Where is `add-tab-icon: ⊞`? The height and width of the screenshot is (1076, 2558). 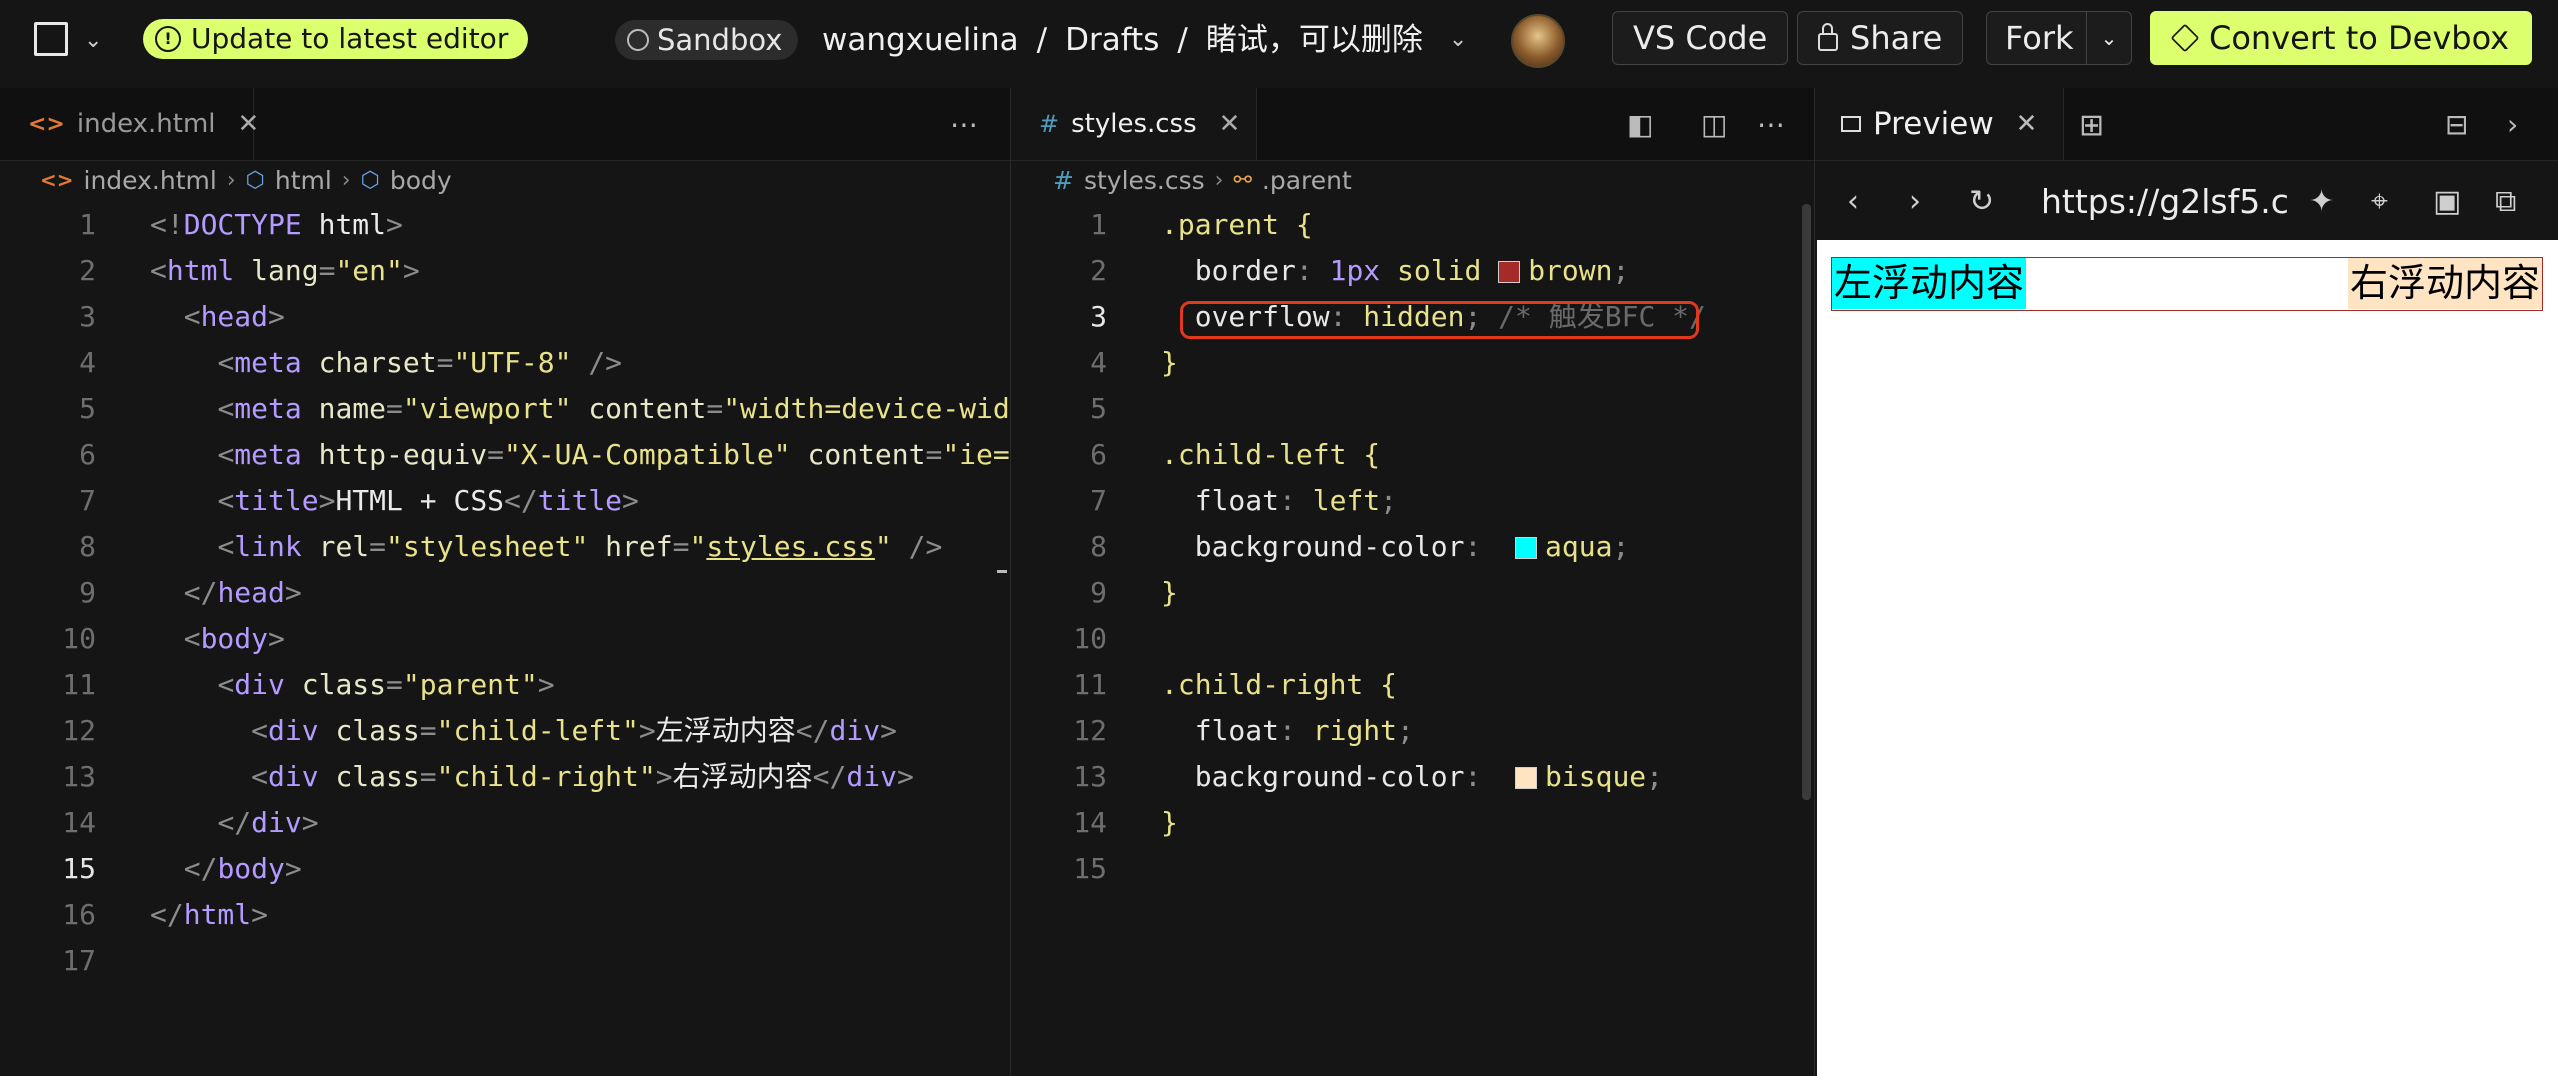
add-tab-icon: ⊞ is located at coordinates (2091, 125).